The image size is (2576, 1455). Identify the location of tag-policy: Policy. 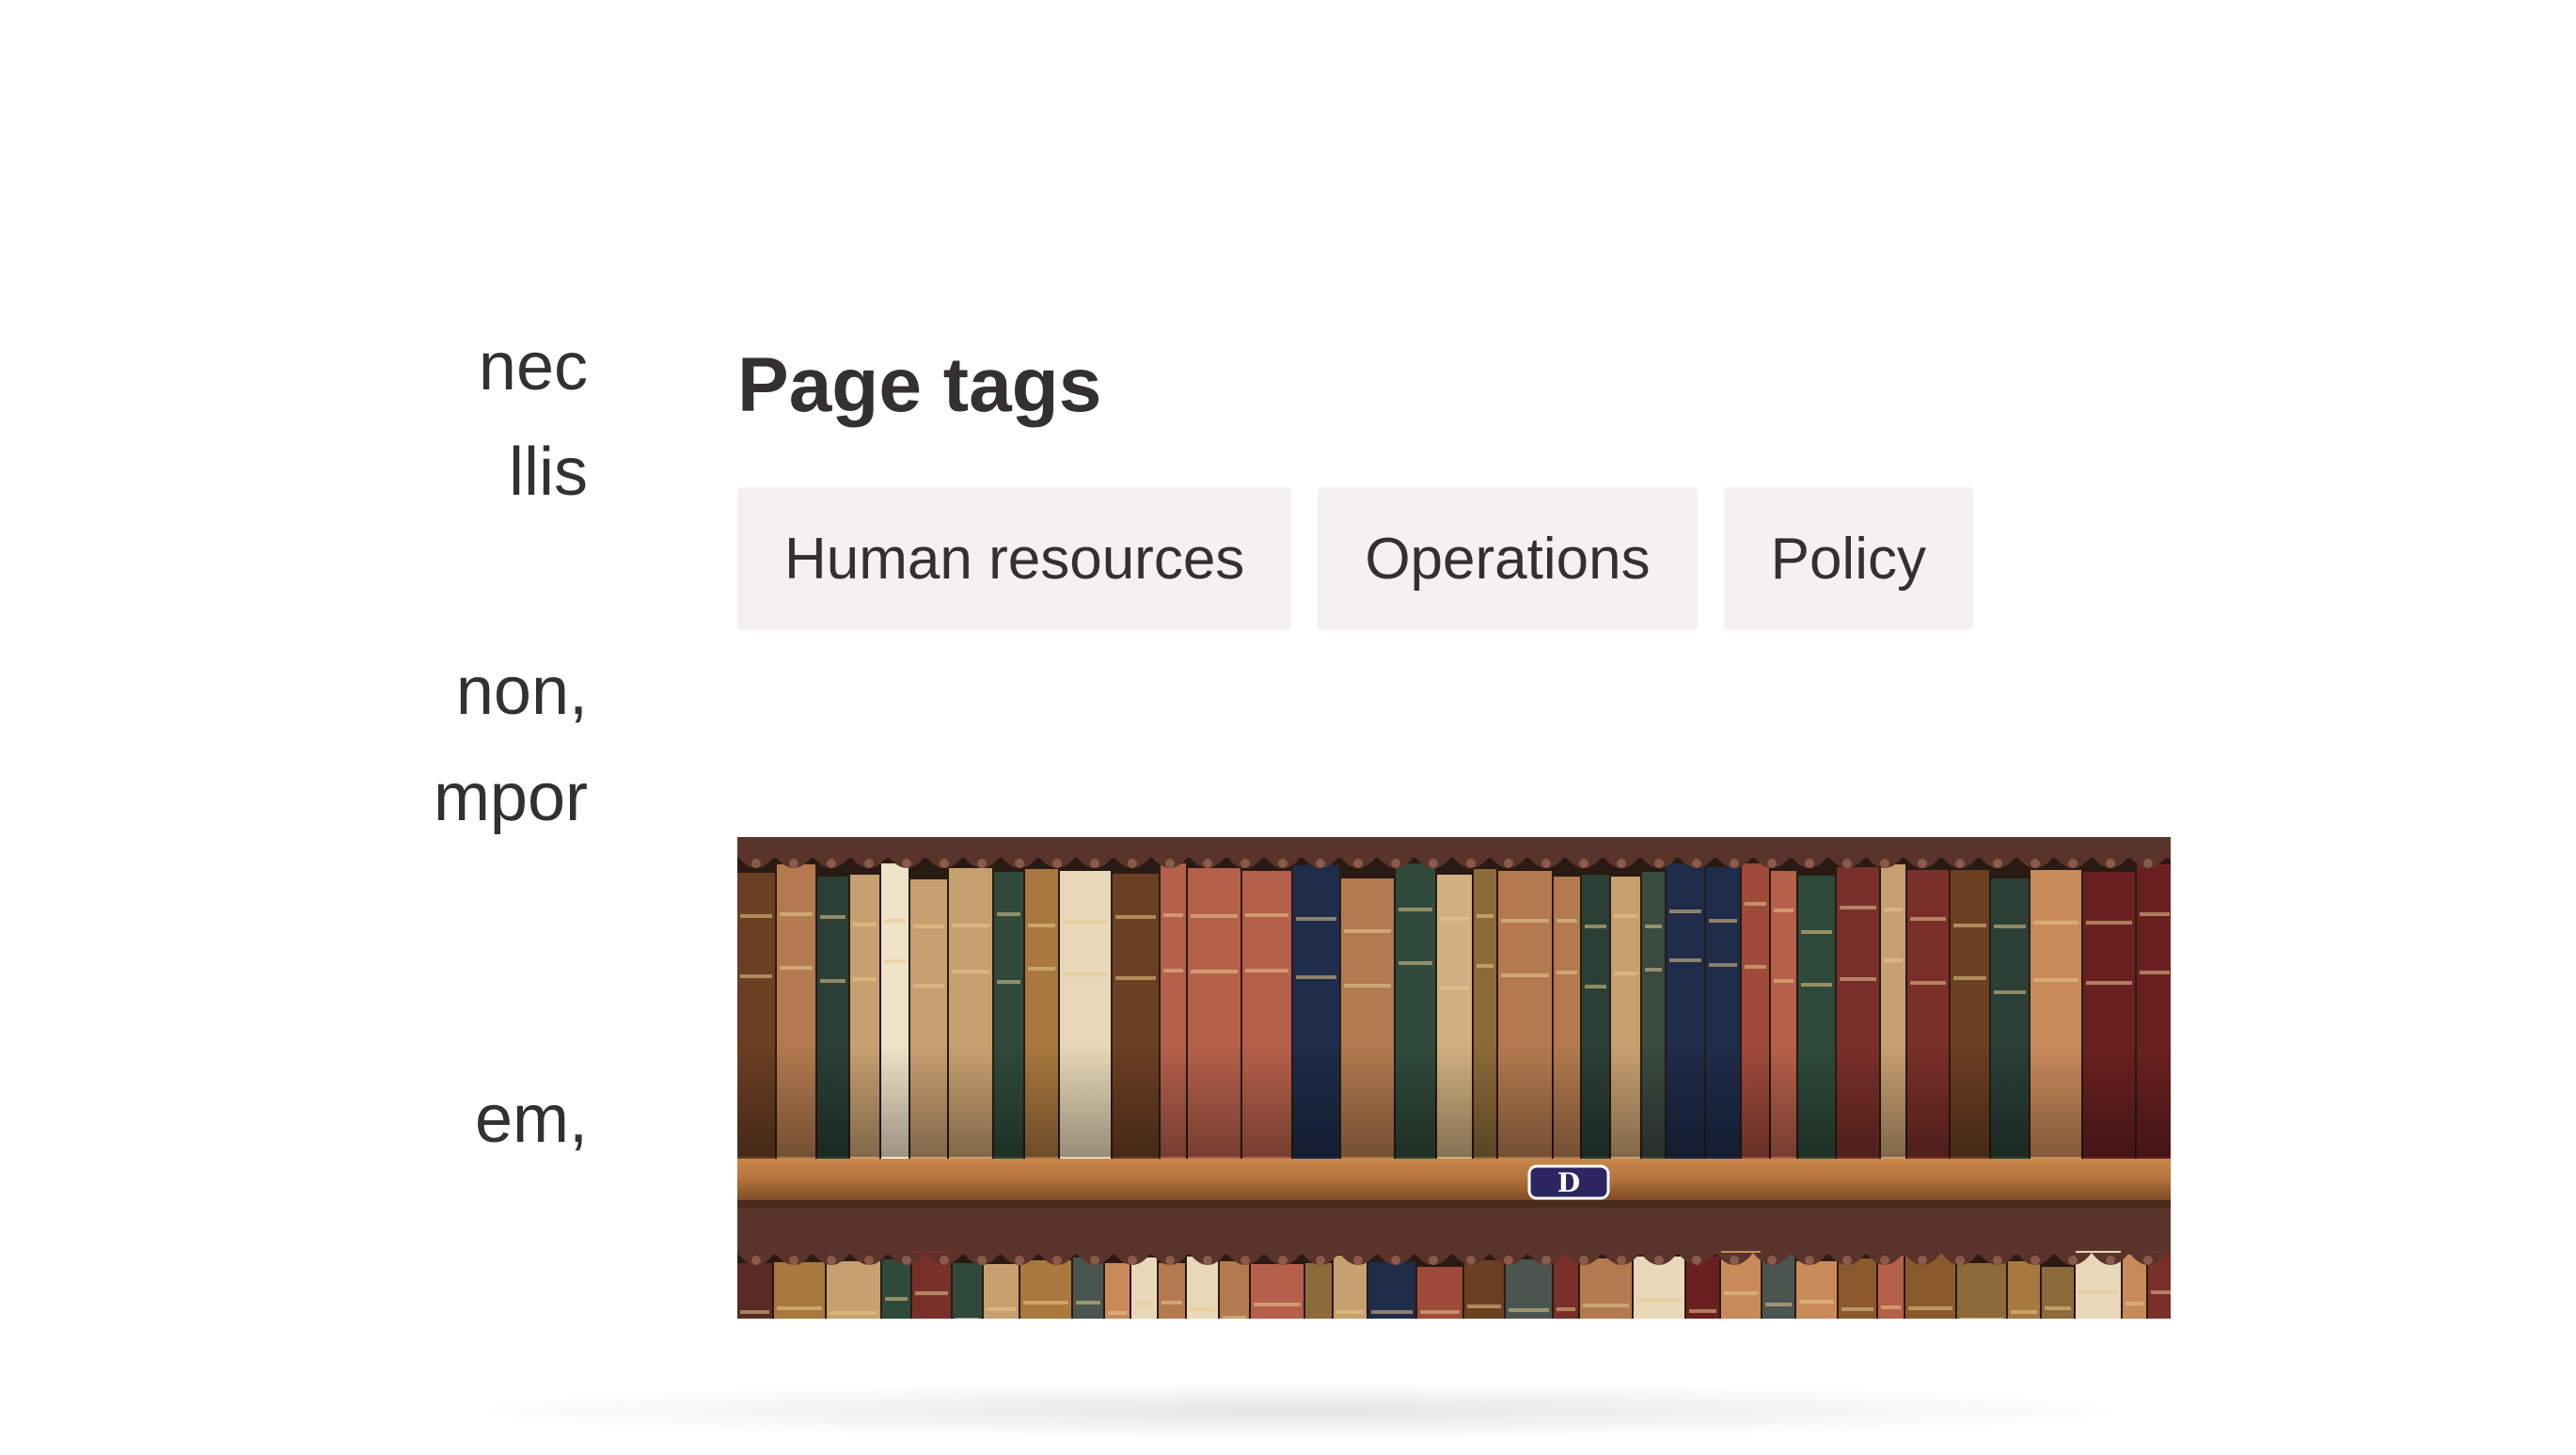
(1848, 558).